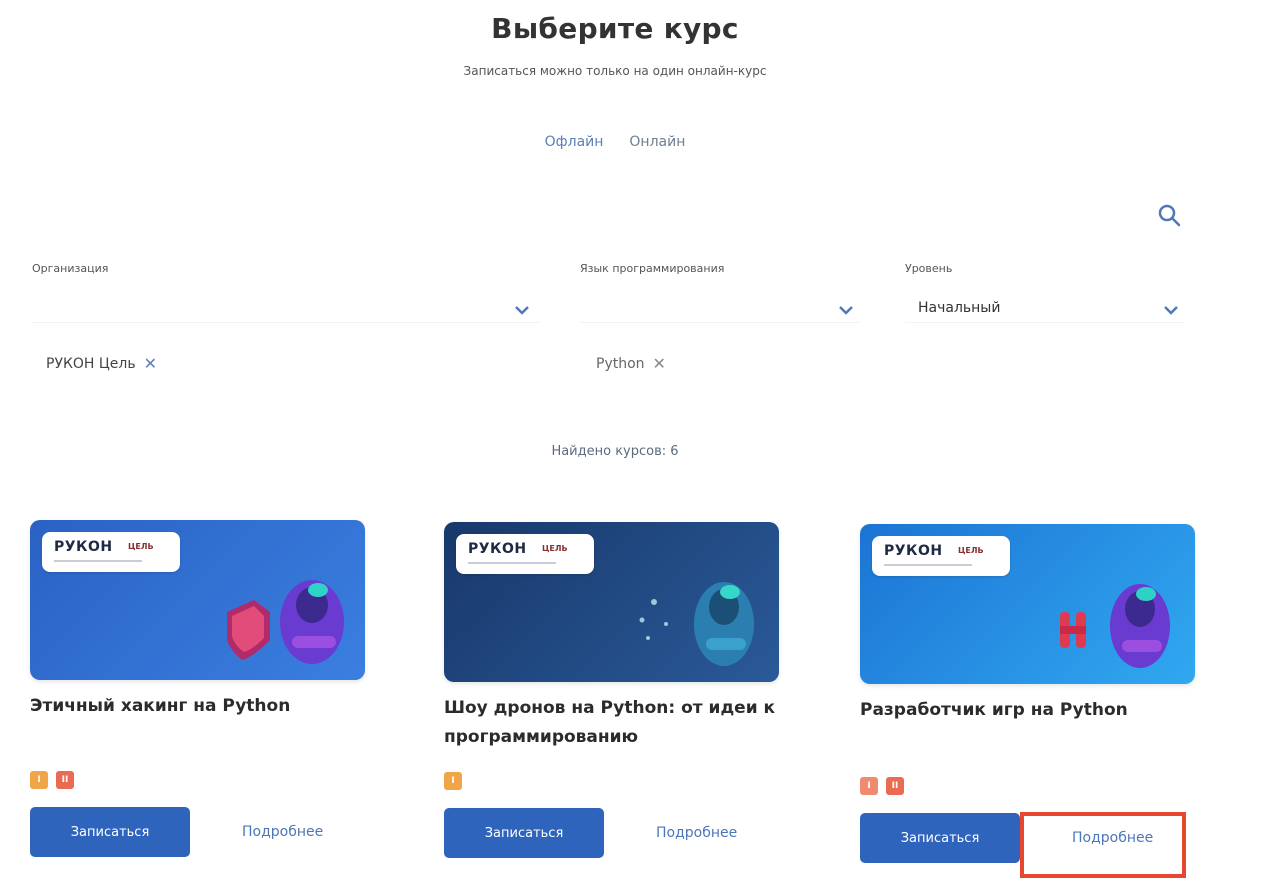  What do you see at coordinates (720, 306) in the screenshot?
I see `language-select` at bounding box center [720, 306].